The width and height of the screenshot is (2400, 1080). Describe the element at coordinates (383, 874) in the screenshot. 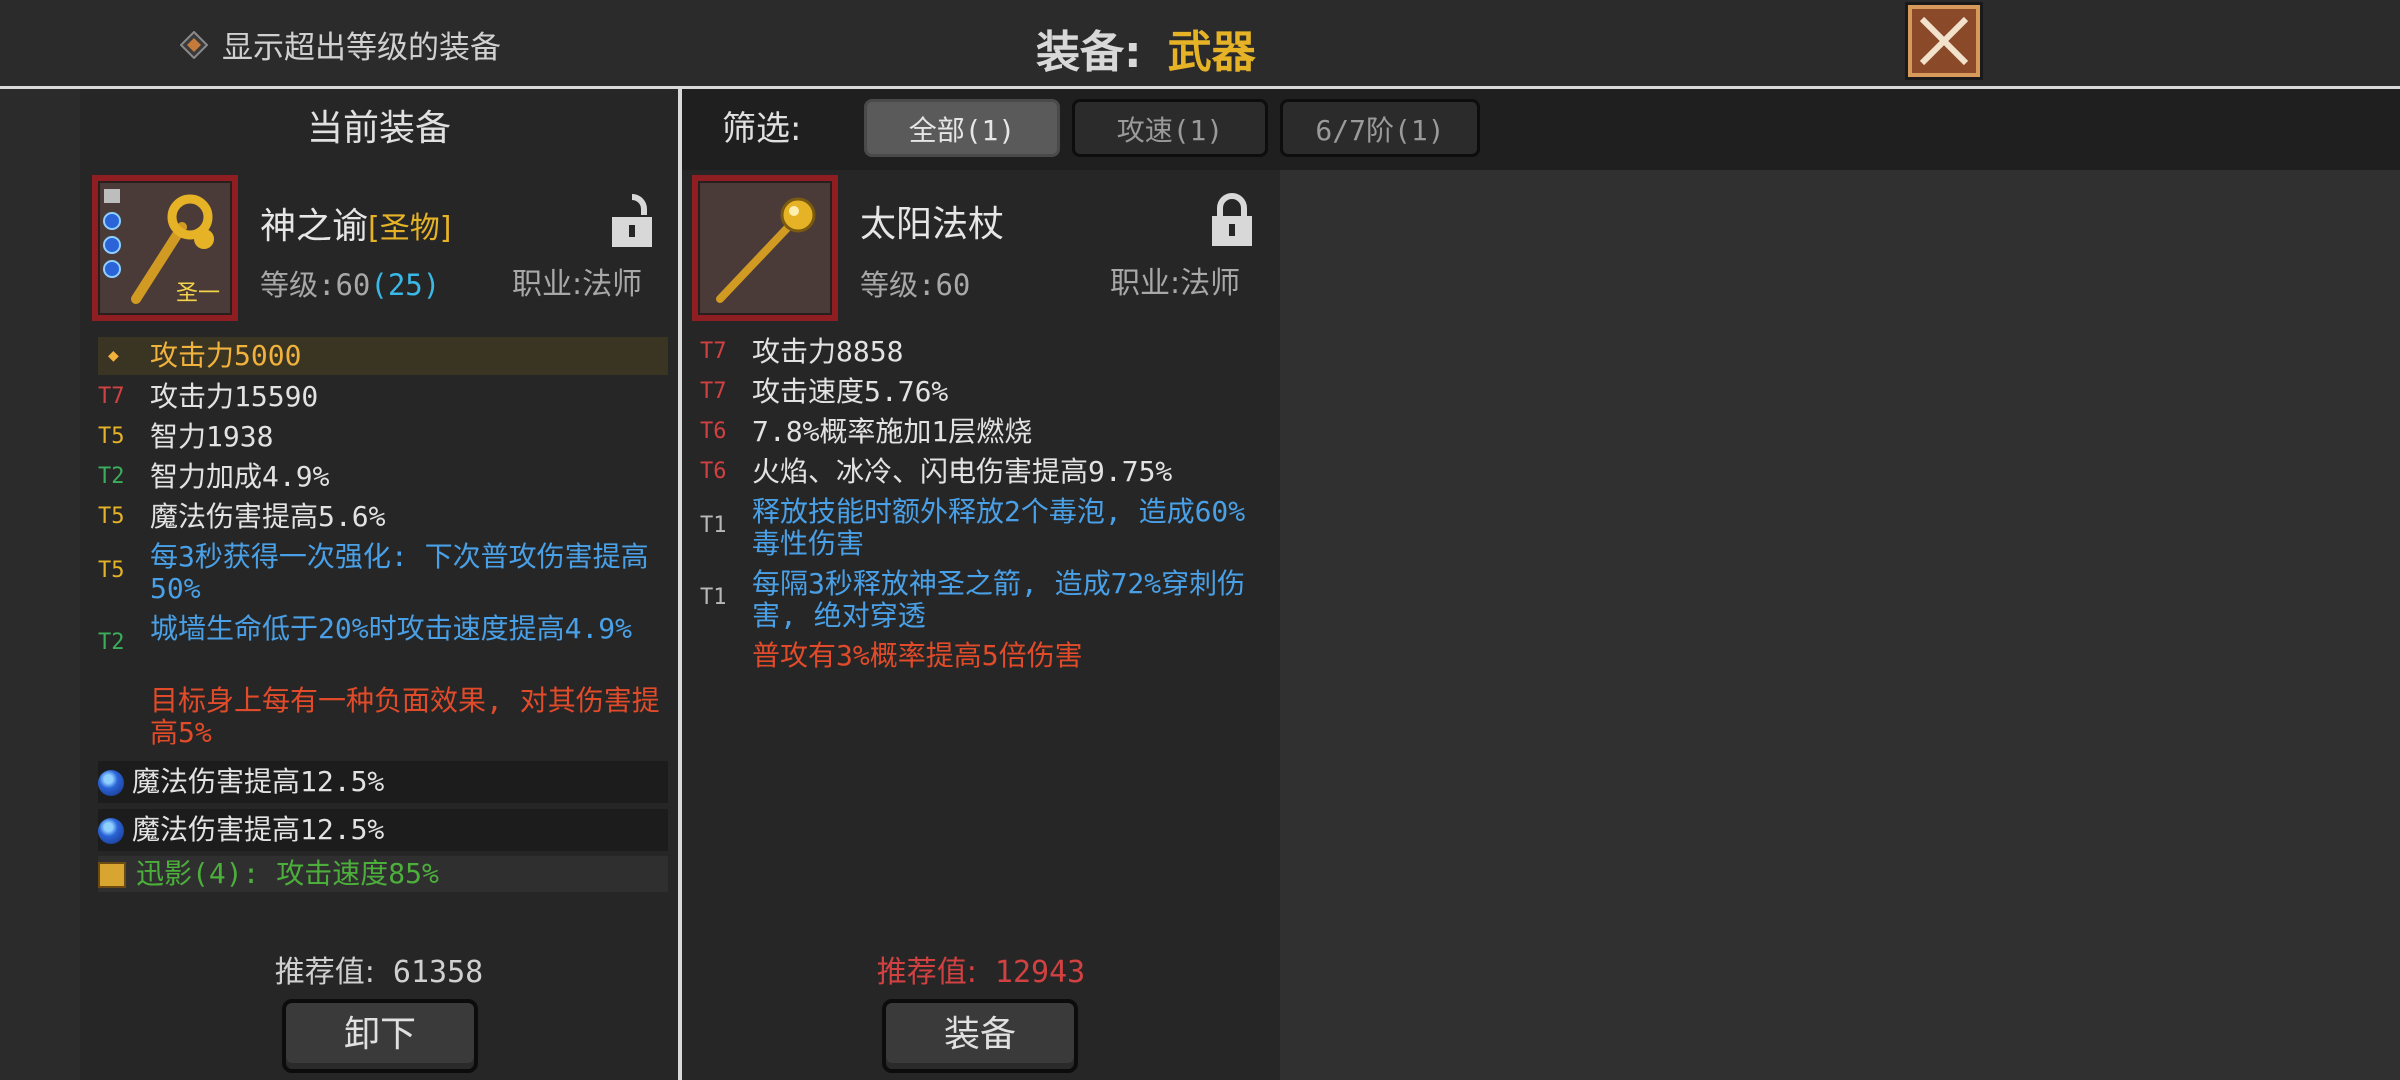

I see `set-bonus-row: 迅影(4): 攻击速度85%` at that location.